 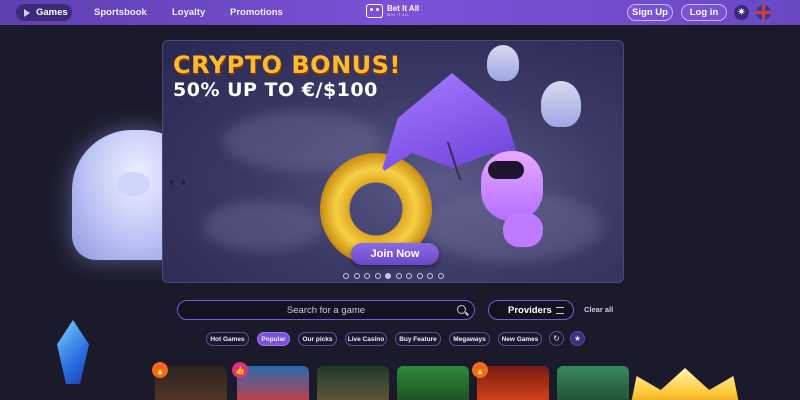 I want to click on join-now-button: Join Now, so click(x=395, y=254).